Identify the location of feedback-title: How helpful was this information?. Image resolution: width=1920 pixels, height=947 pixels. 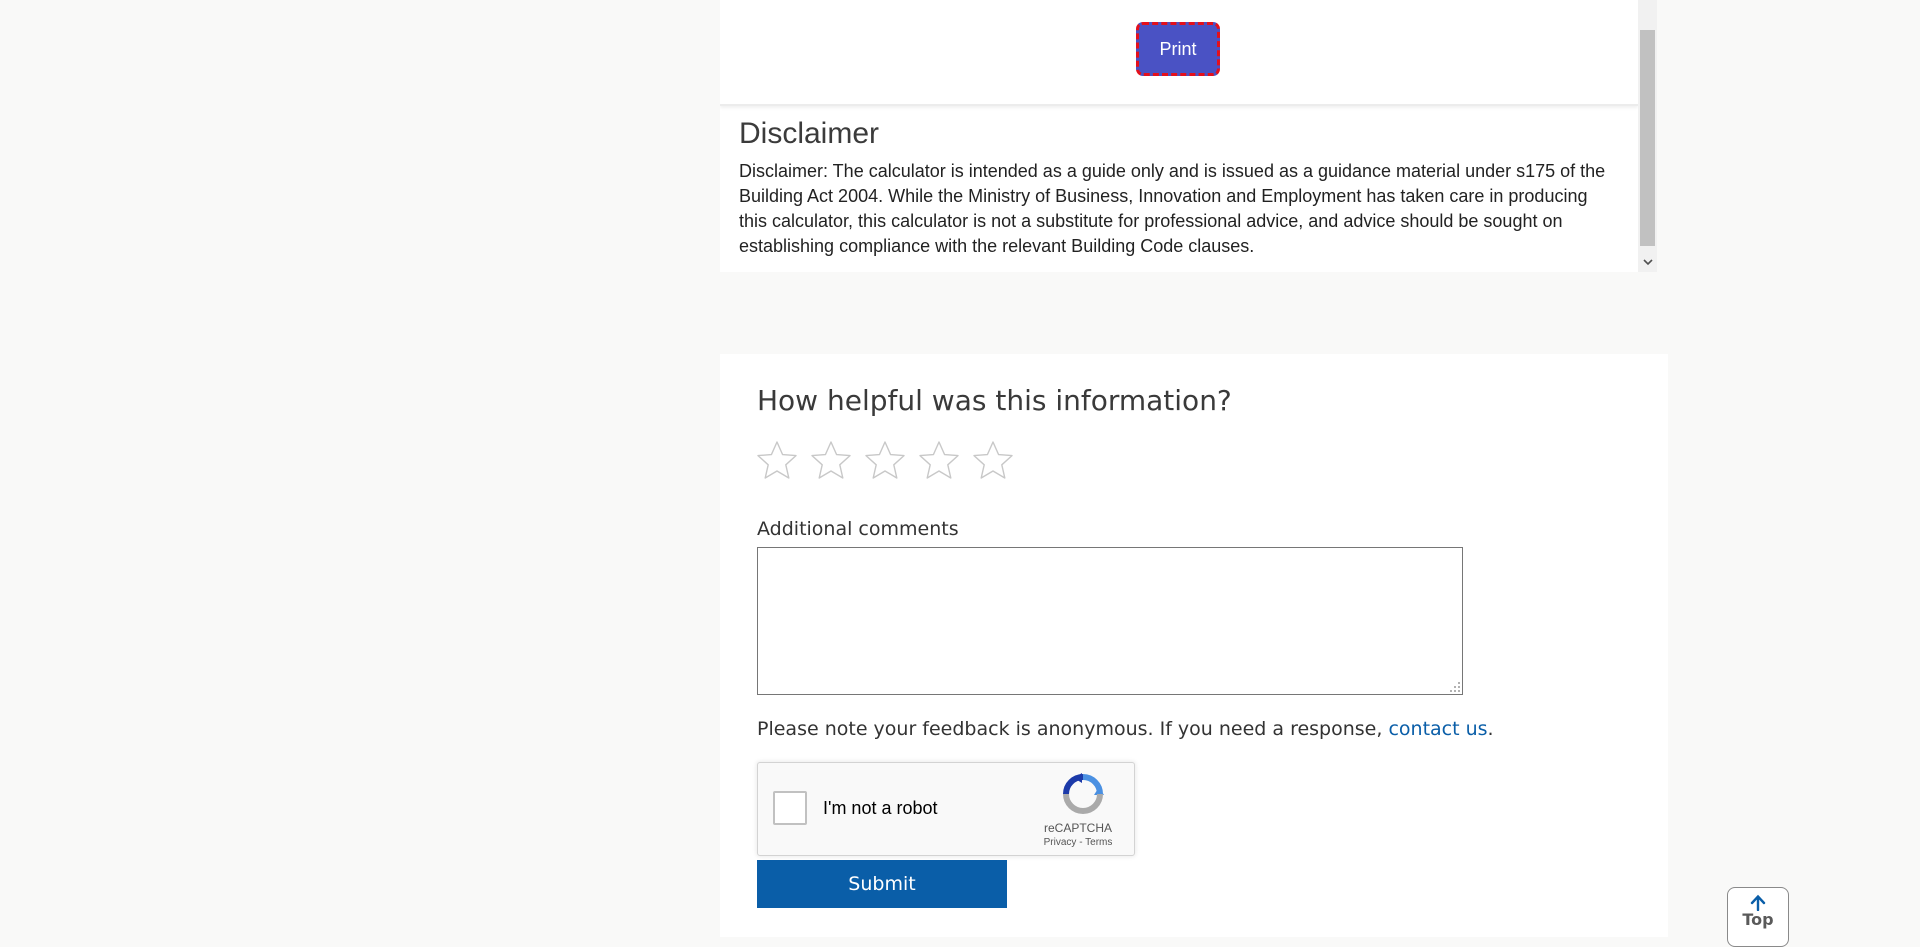
(994, 400).